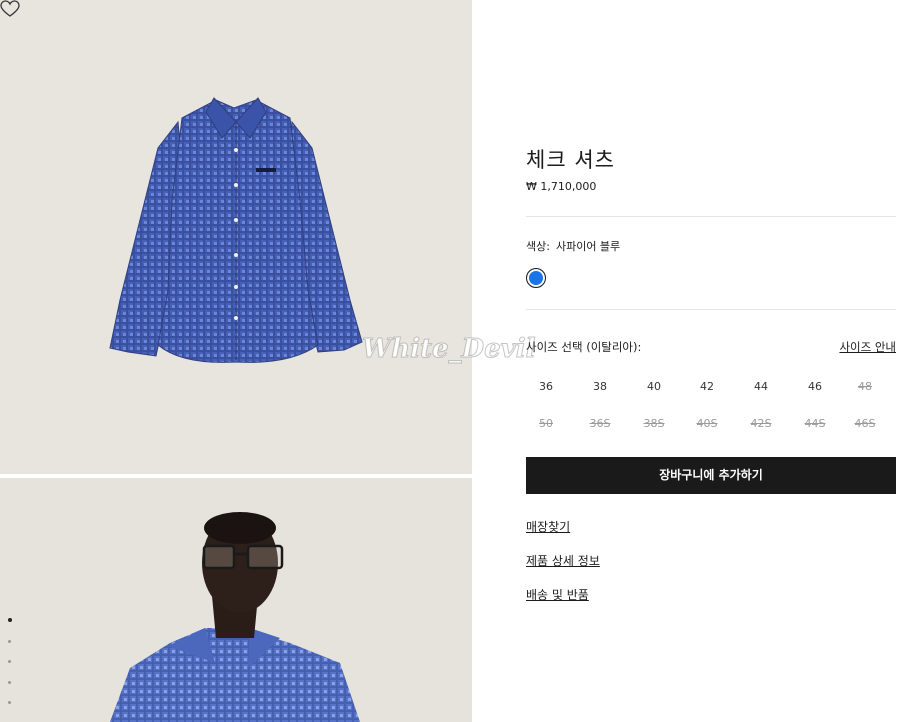  I want to click on size-option: 40, so click(654, 386).